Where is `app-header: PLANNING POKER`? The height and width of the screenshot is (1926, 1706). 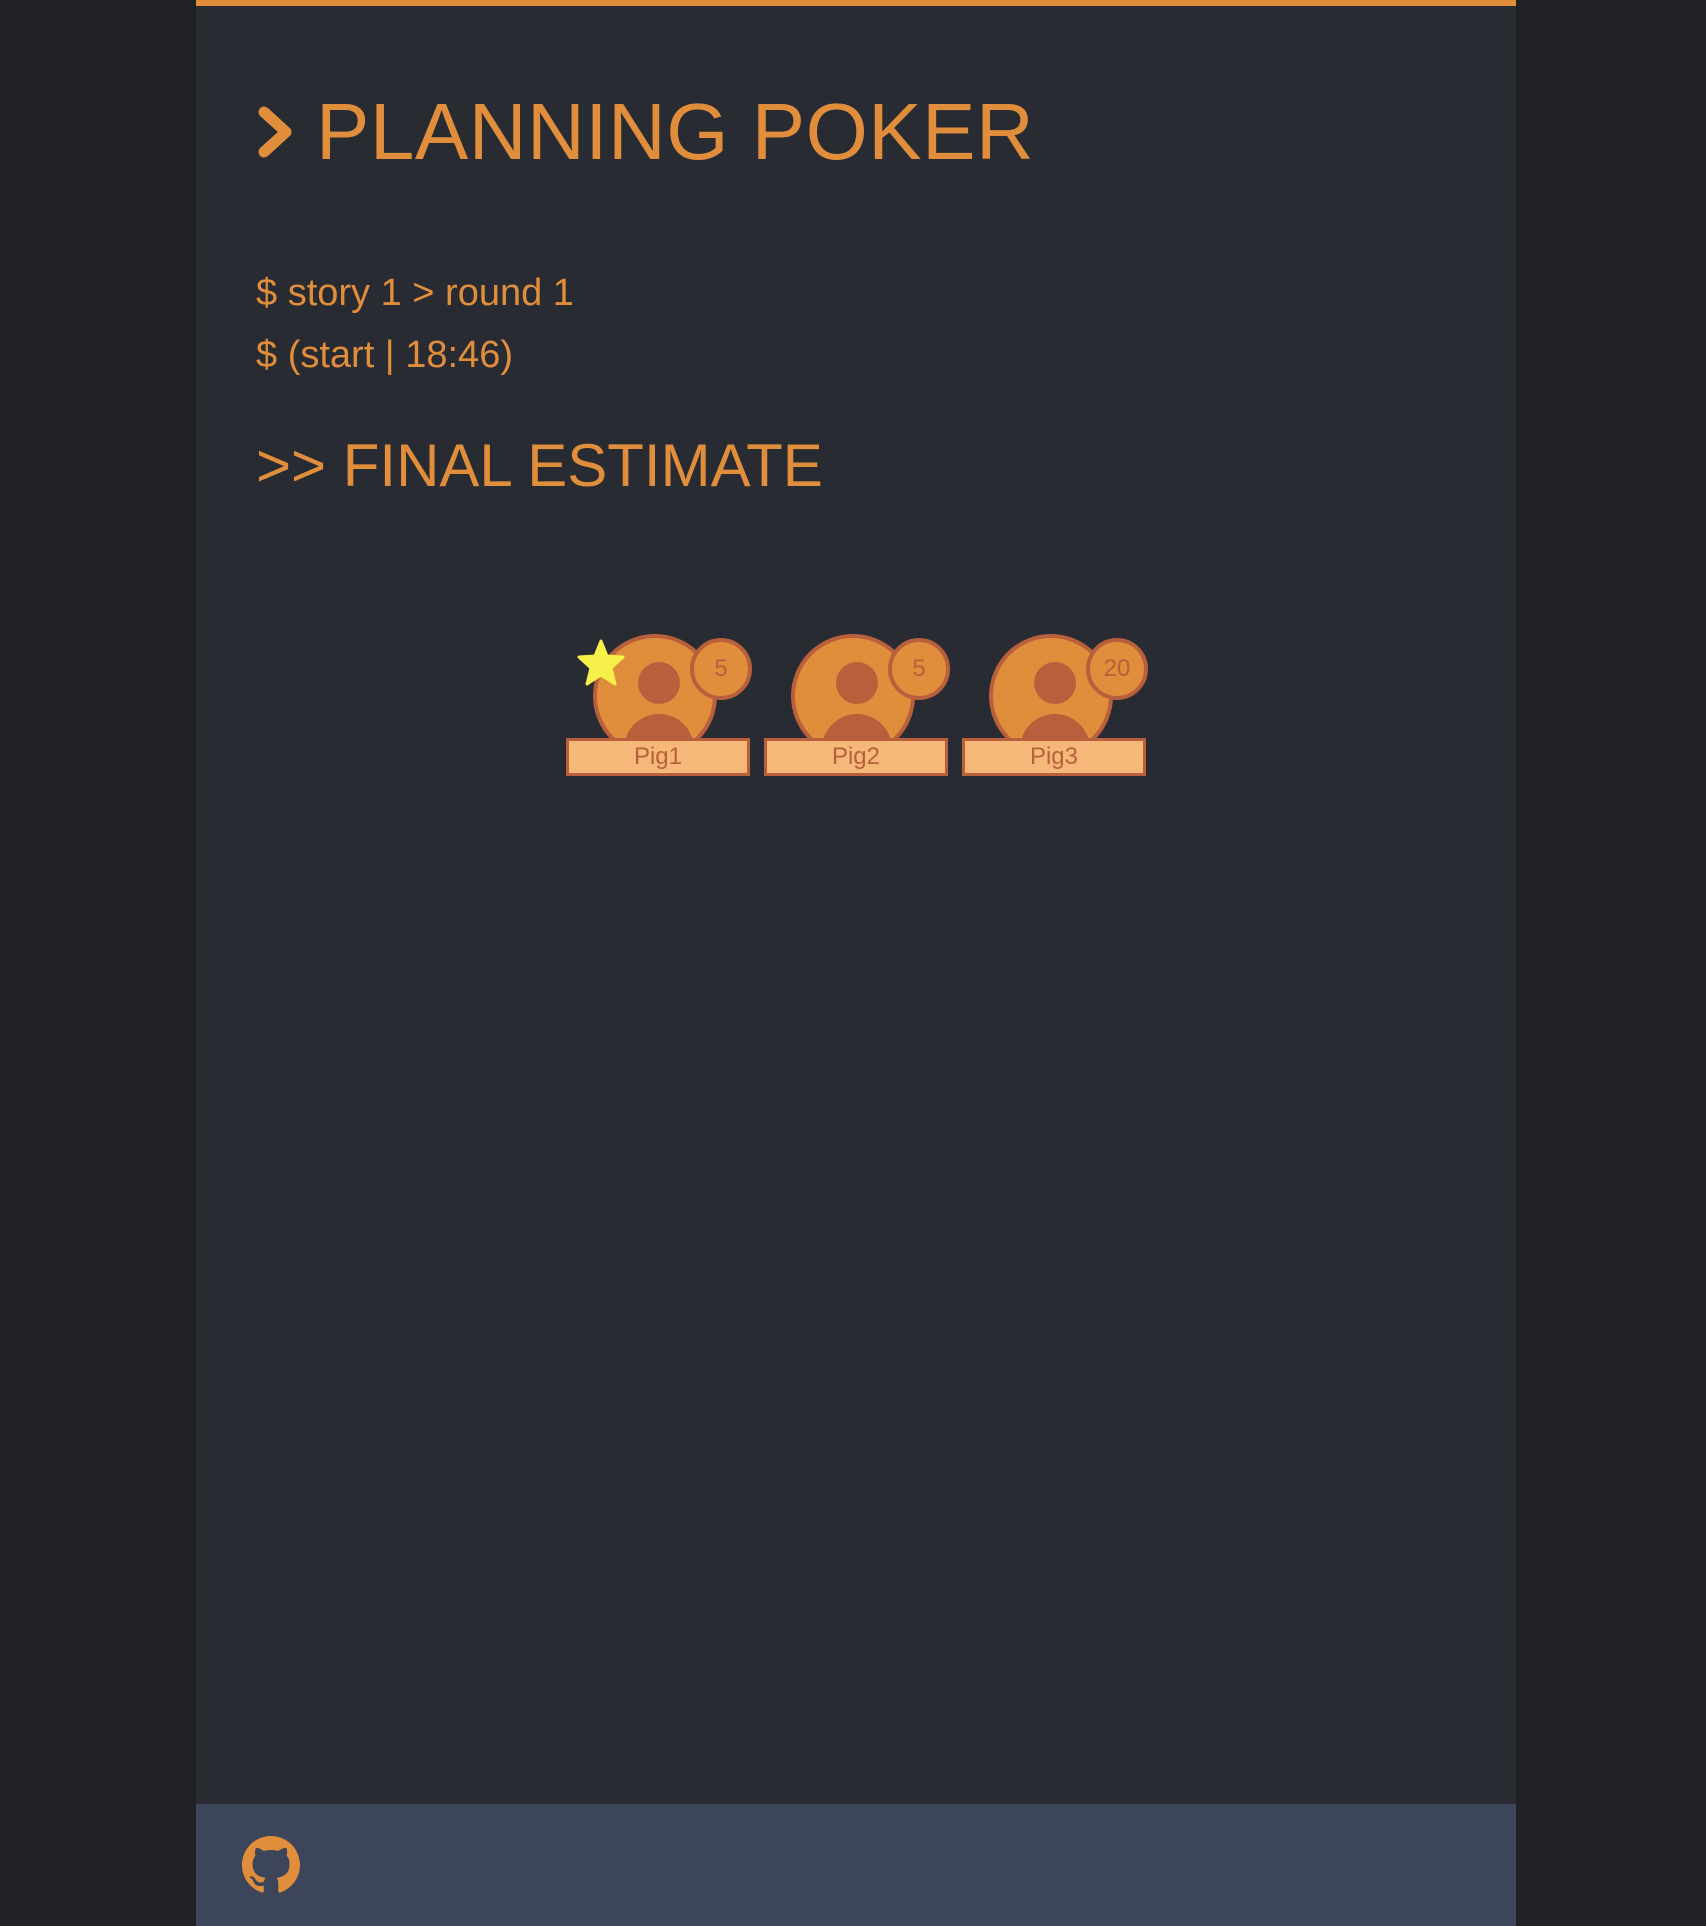 app-header: PLANNING POKER is located at coordinates (645, 132).